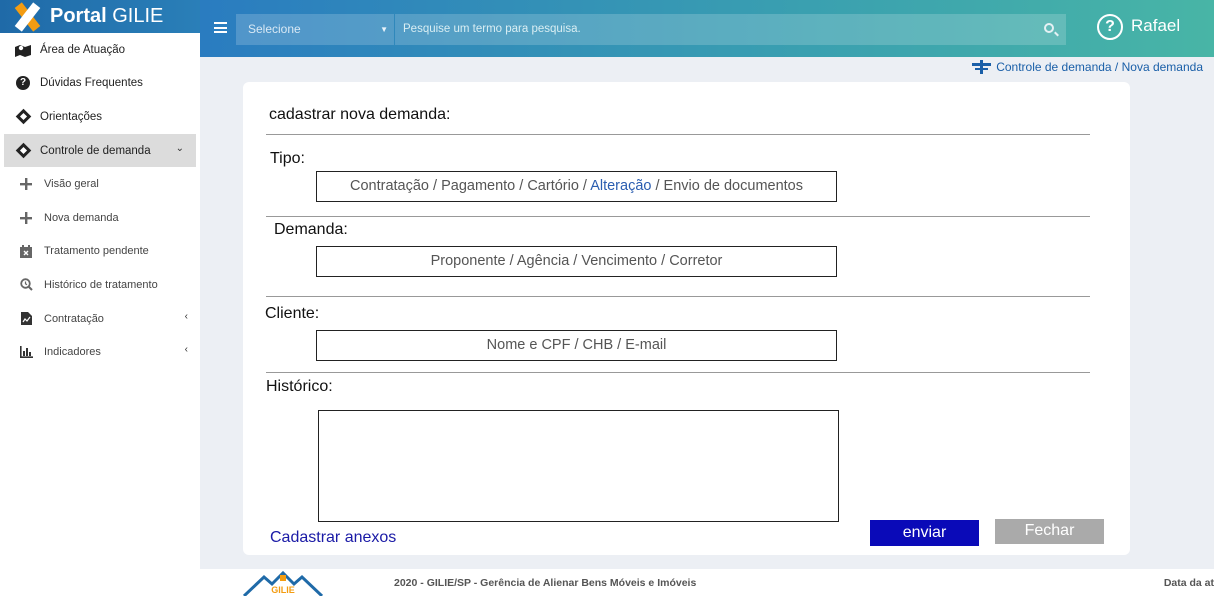  I want to click on bar-chart-icon, so click(26, 352).